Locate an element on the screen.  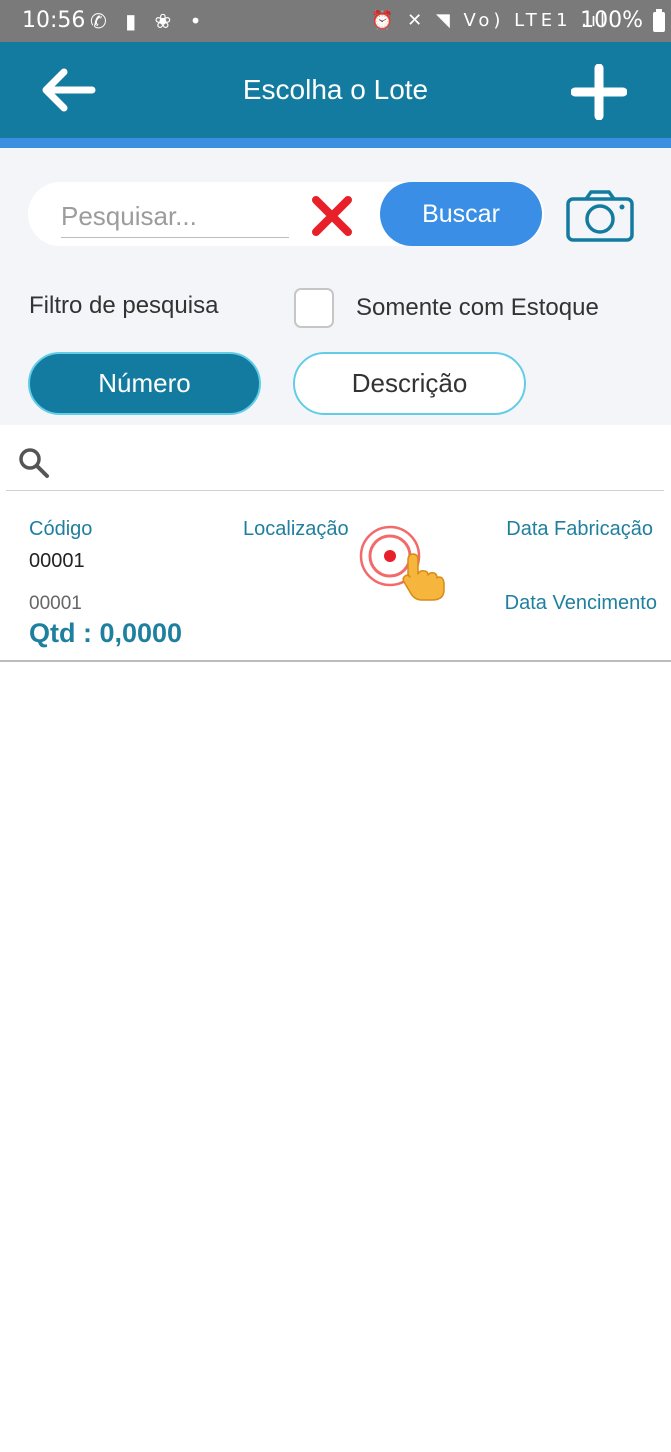
app-bar: Escolha o Lote is located at coordinates (335, 90).